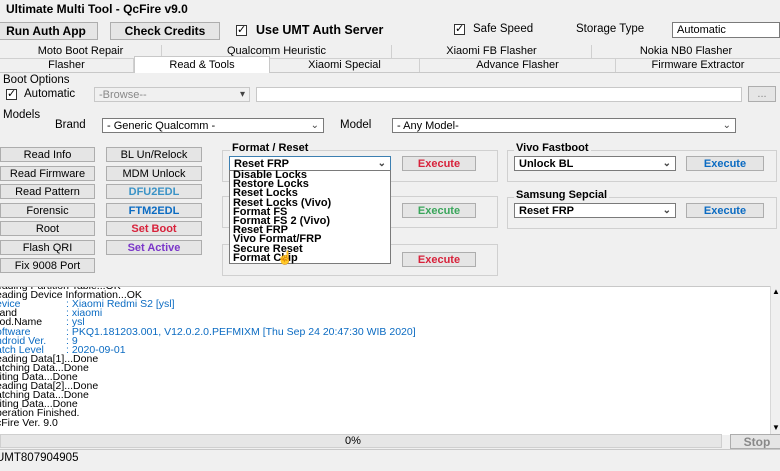 The image size is (780, 471). Describe the element at coordinates (562, 195) in the screenshot. I see `samsung-special-label: Samsung Sepcial` at that location.